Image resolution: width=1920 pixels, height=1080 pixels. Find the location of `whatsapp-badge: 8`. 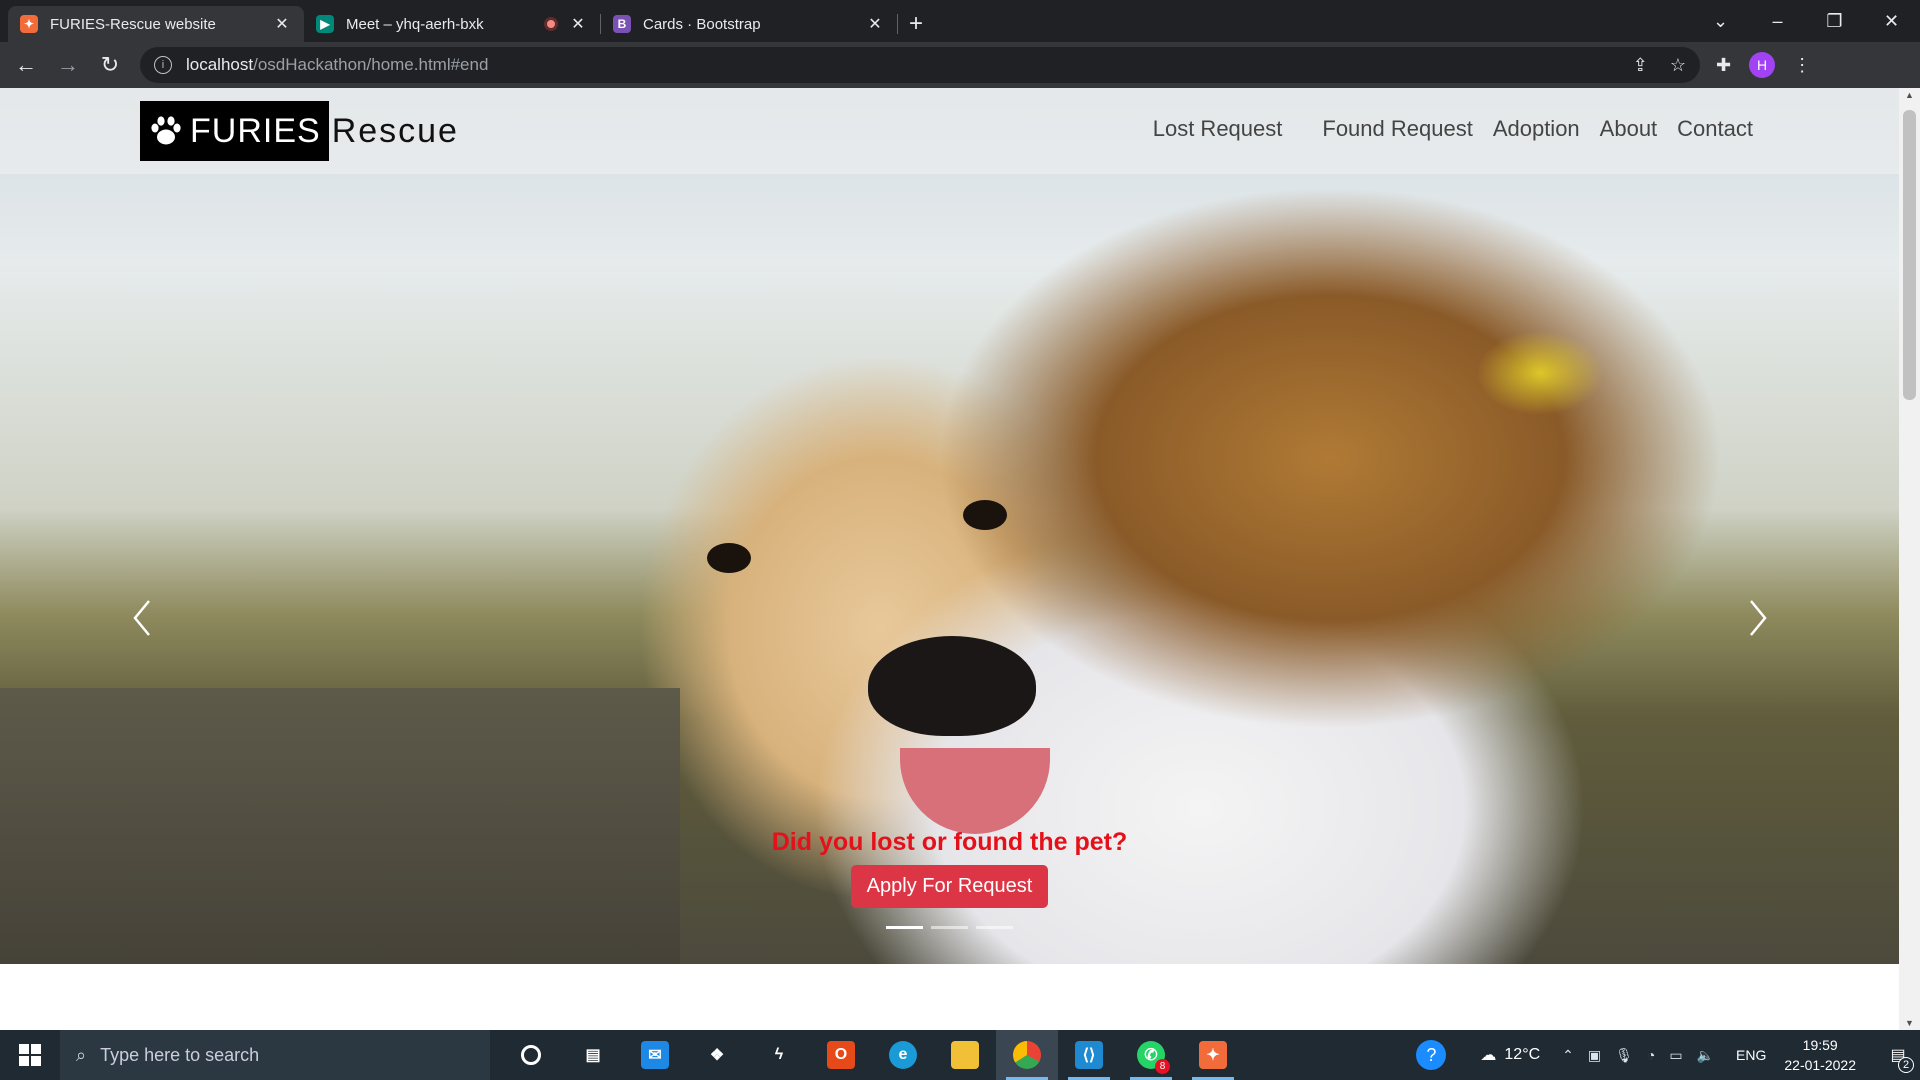

whatsapp-badge: 8 is located at coordinates (1162, 1066).